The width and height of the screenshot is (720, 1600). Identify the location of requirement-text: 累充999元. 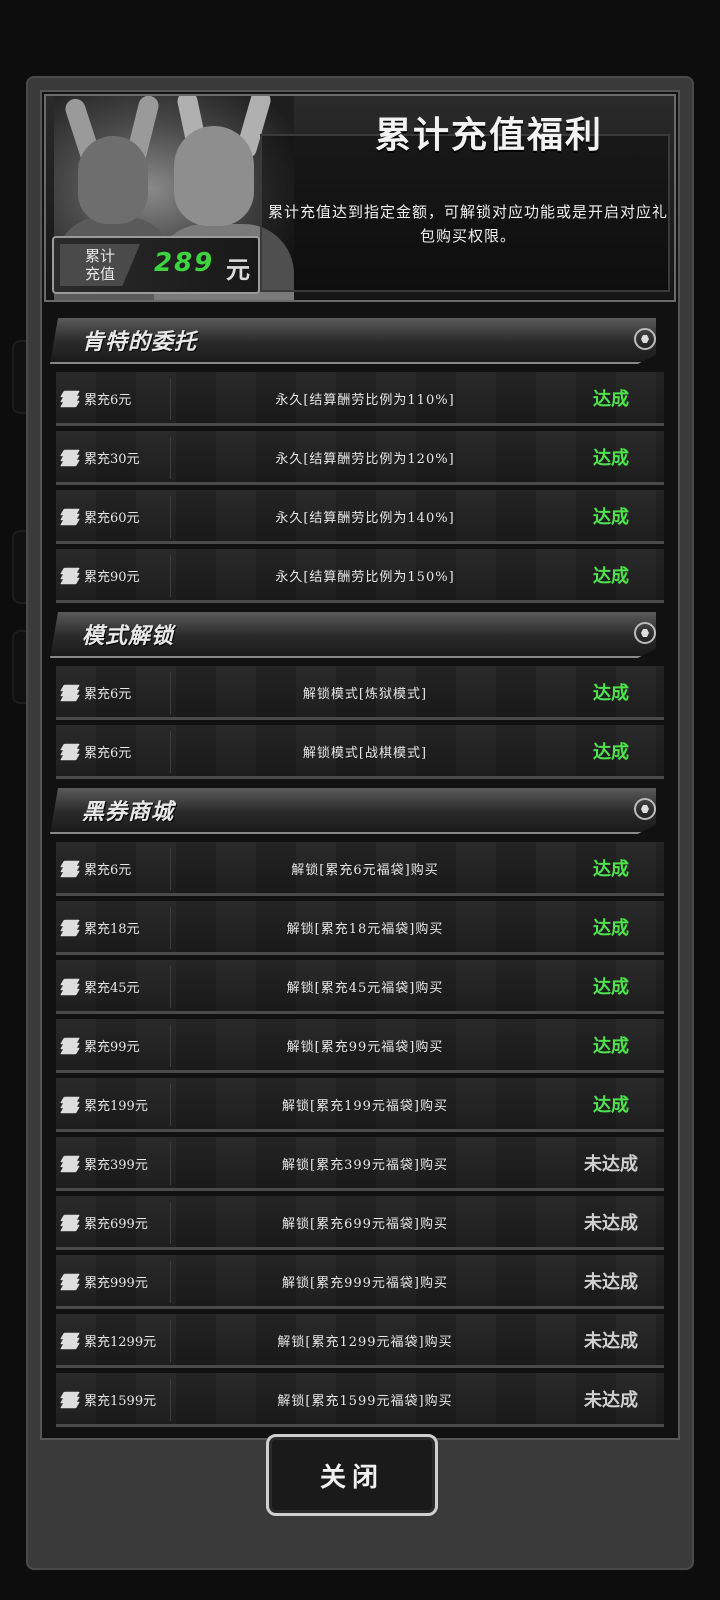
(116, 1283).